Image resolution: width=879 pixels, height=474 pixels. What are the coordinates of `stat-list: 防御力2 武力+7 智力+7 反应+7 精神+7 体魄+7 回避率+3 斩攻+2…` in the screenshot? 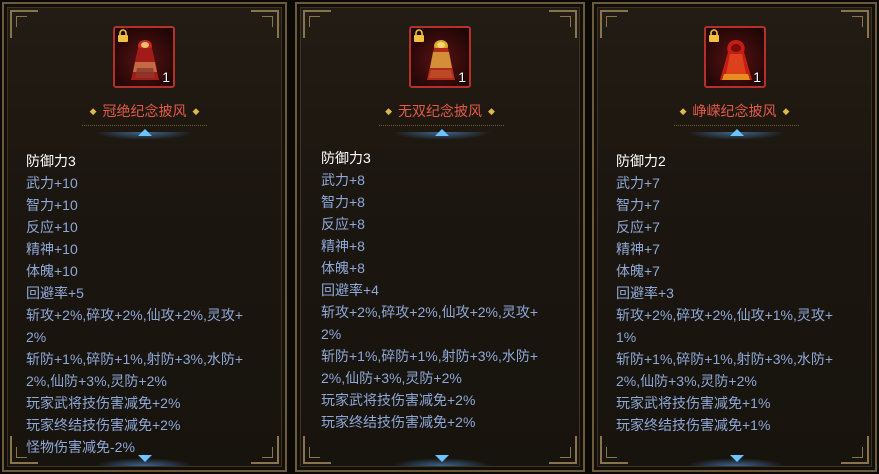 It's located at (724, 293).